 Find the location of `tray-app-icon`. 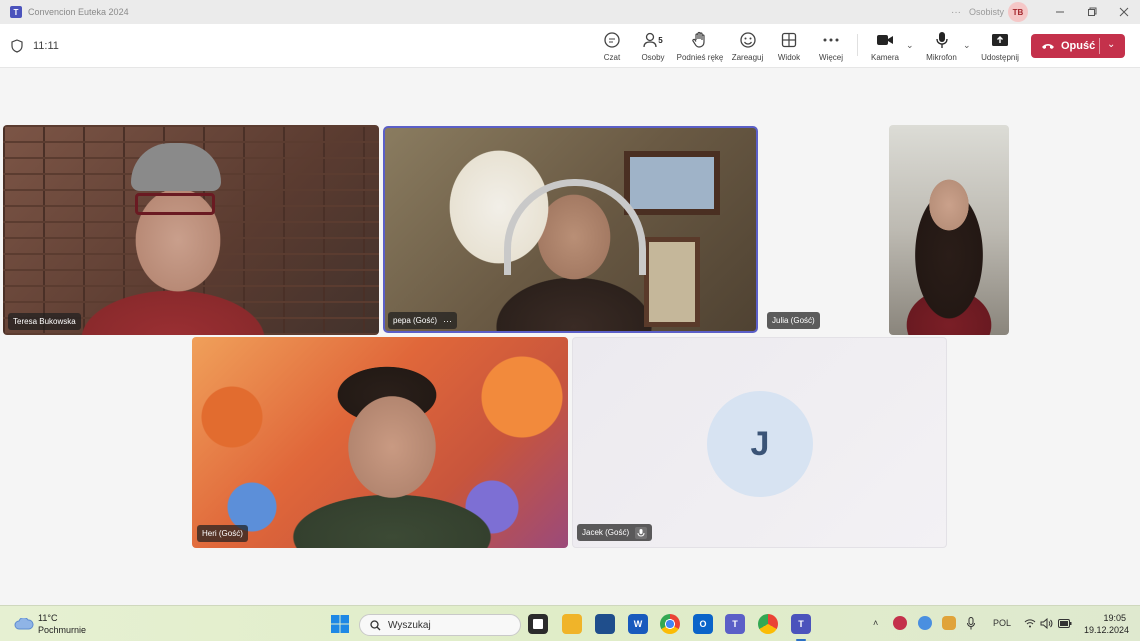

tray-app-icon is located at coordinates (900, 623).